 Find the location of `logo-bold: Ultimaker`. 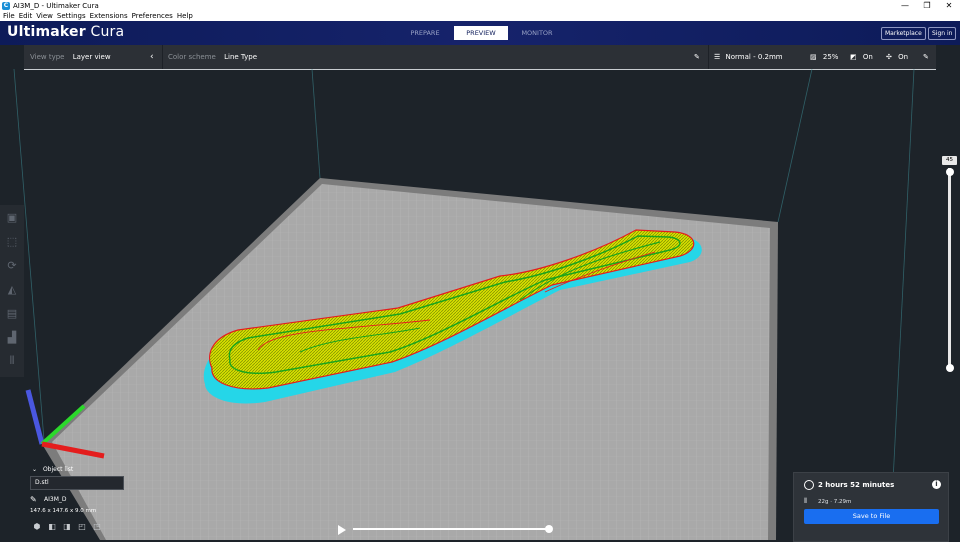

logo-bold: Ultimaker is located at coordinates (46, 32).